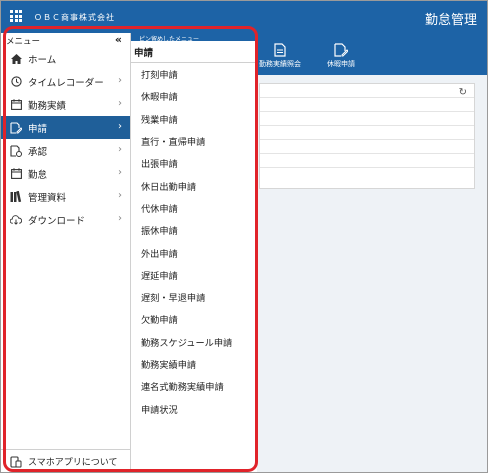 This screenshot has height=473, width=488. I want to click on clock-icon, so click(16, 82).